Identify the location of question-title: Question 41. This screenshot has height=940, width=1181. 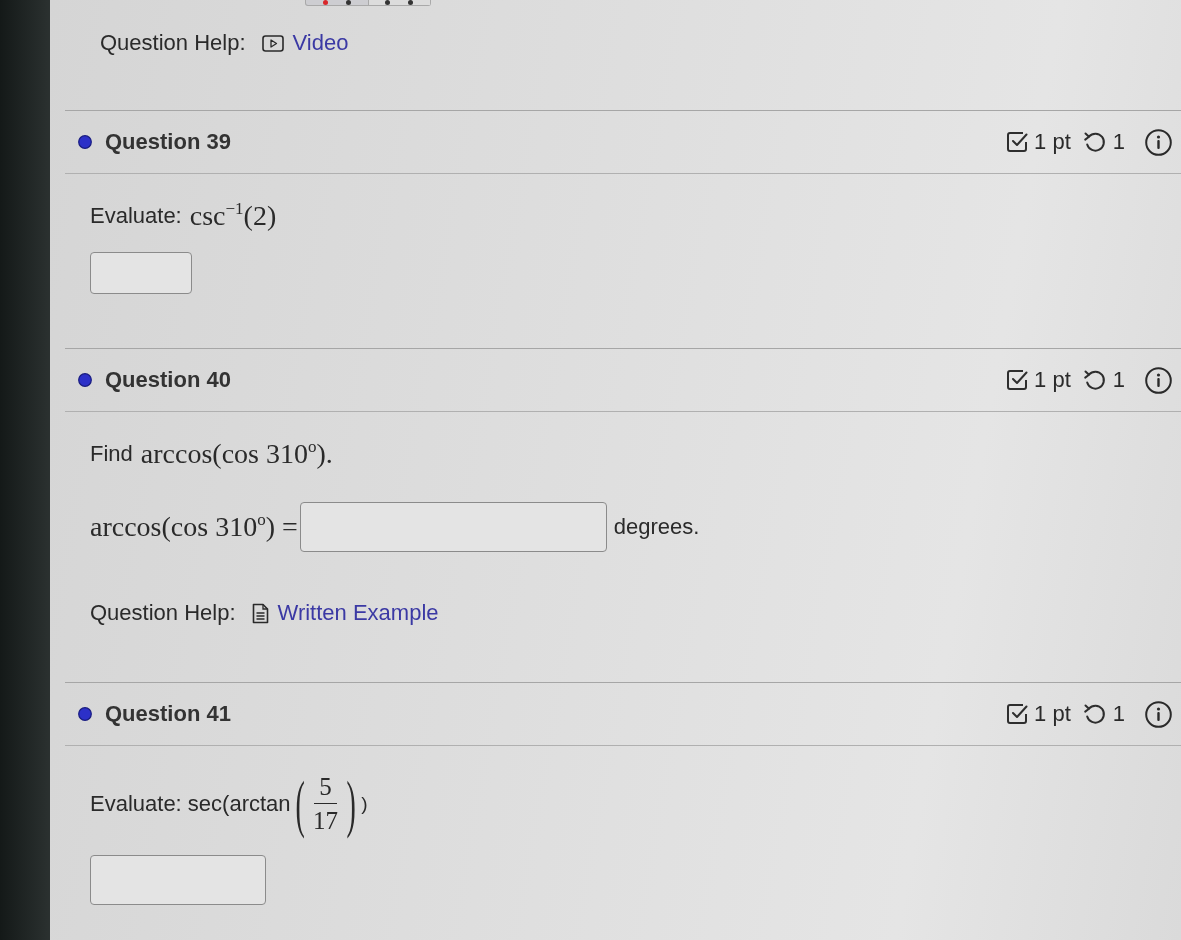
(168, 714).